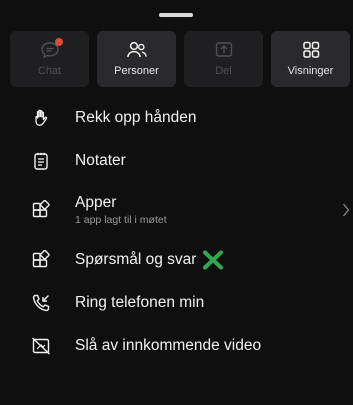 This screenshot has height=405, width=353. I want to click on green-x-mark-icon, so click(213, 260).